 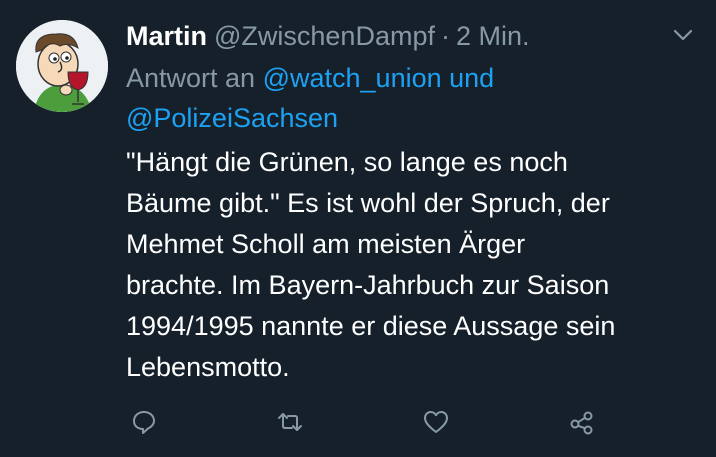 I want to click on tweet-body-line: 1994/1995 nannte er diese Aussage sein, so click(x=371, y=326).